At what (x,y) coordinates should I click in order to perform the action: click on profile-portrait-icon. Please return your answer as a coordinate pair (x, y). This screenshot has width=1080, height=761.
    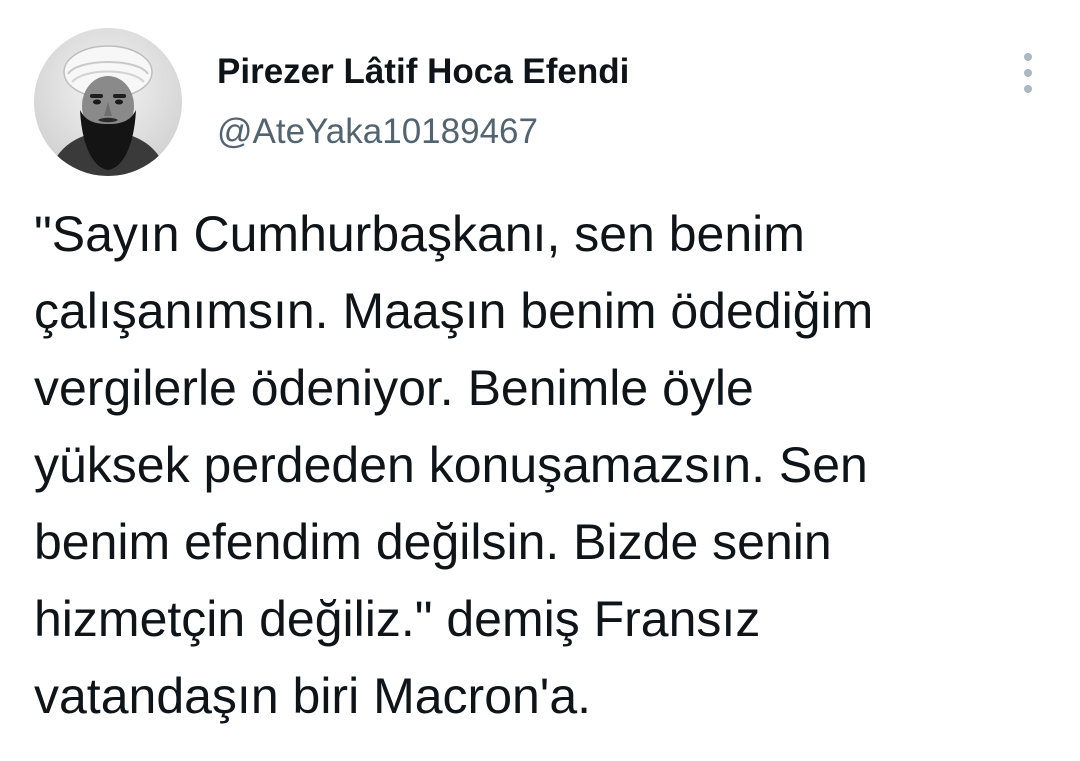
    Looking at the image, I should click on (108, 102).